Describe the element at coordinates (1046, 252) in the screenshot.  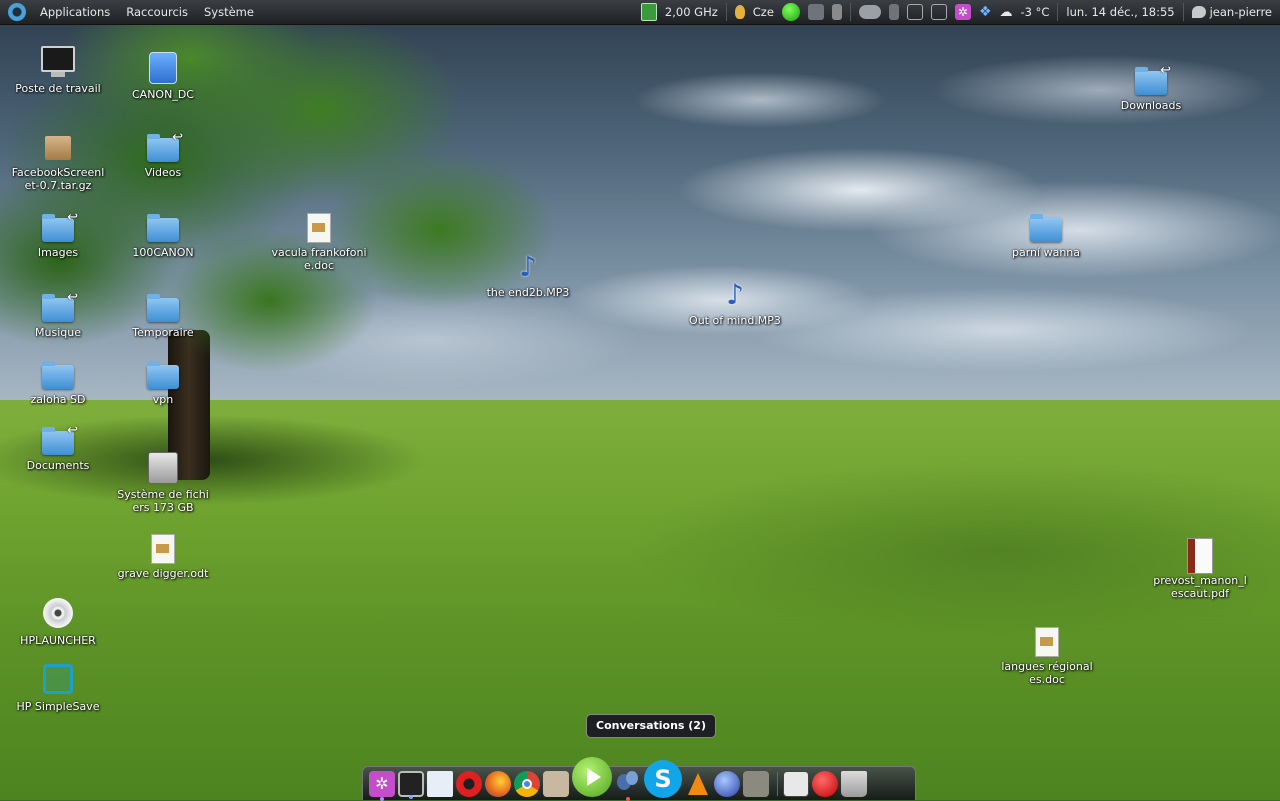
I see `desktop-icon-label: parní wanna` at that location.